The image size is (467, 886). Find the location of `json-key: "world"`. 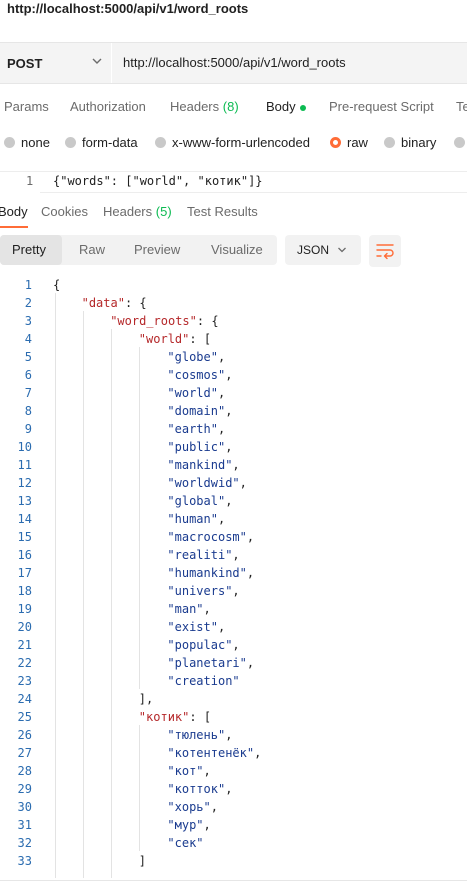

json-key: "world" is located at coordinates (164, 339).